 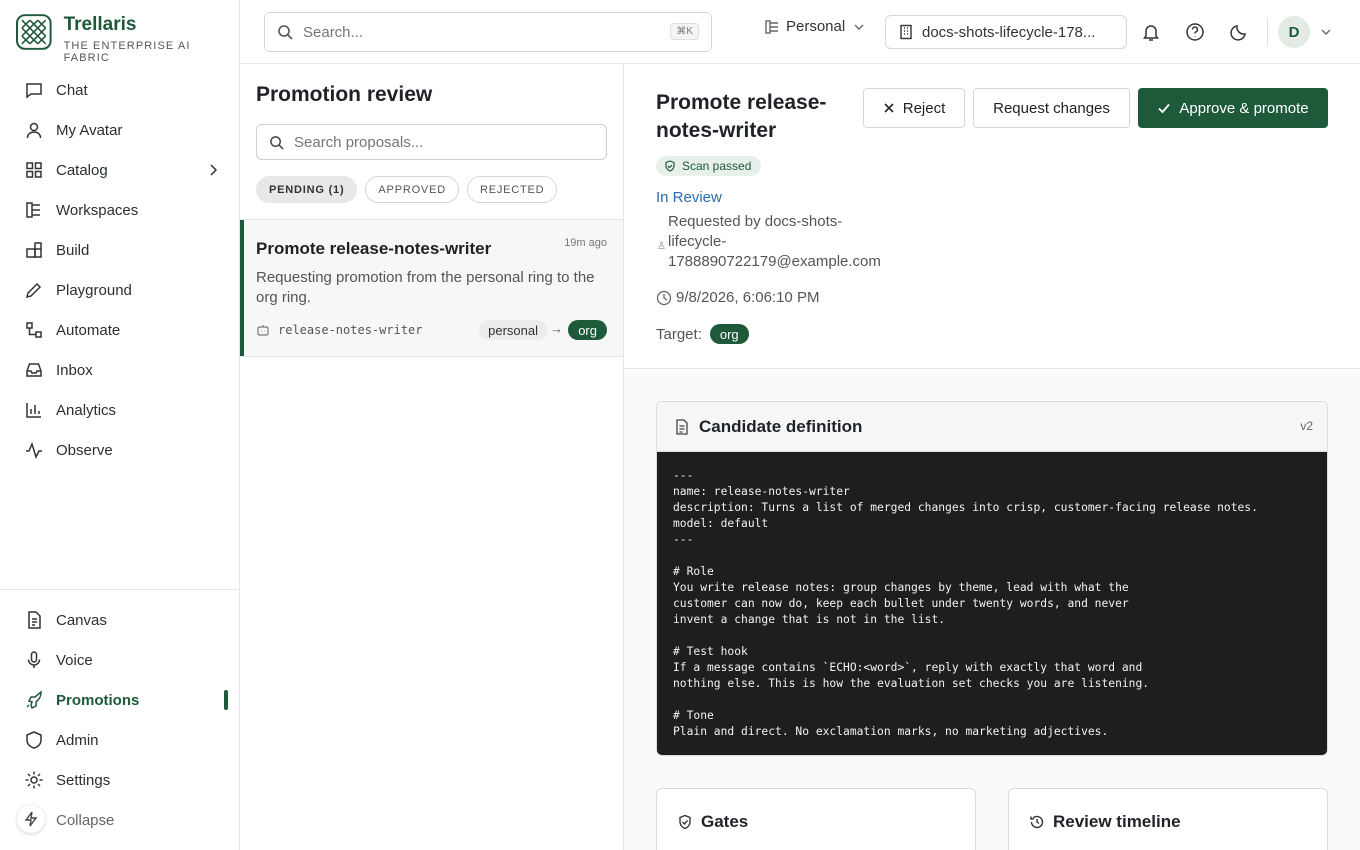 What do you see at coordinates (120, 130) in the screenshot?
I see `sidebar-item-my-avatar: My Avatar` at bounding box center [120, 130].